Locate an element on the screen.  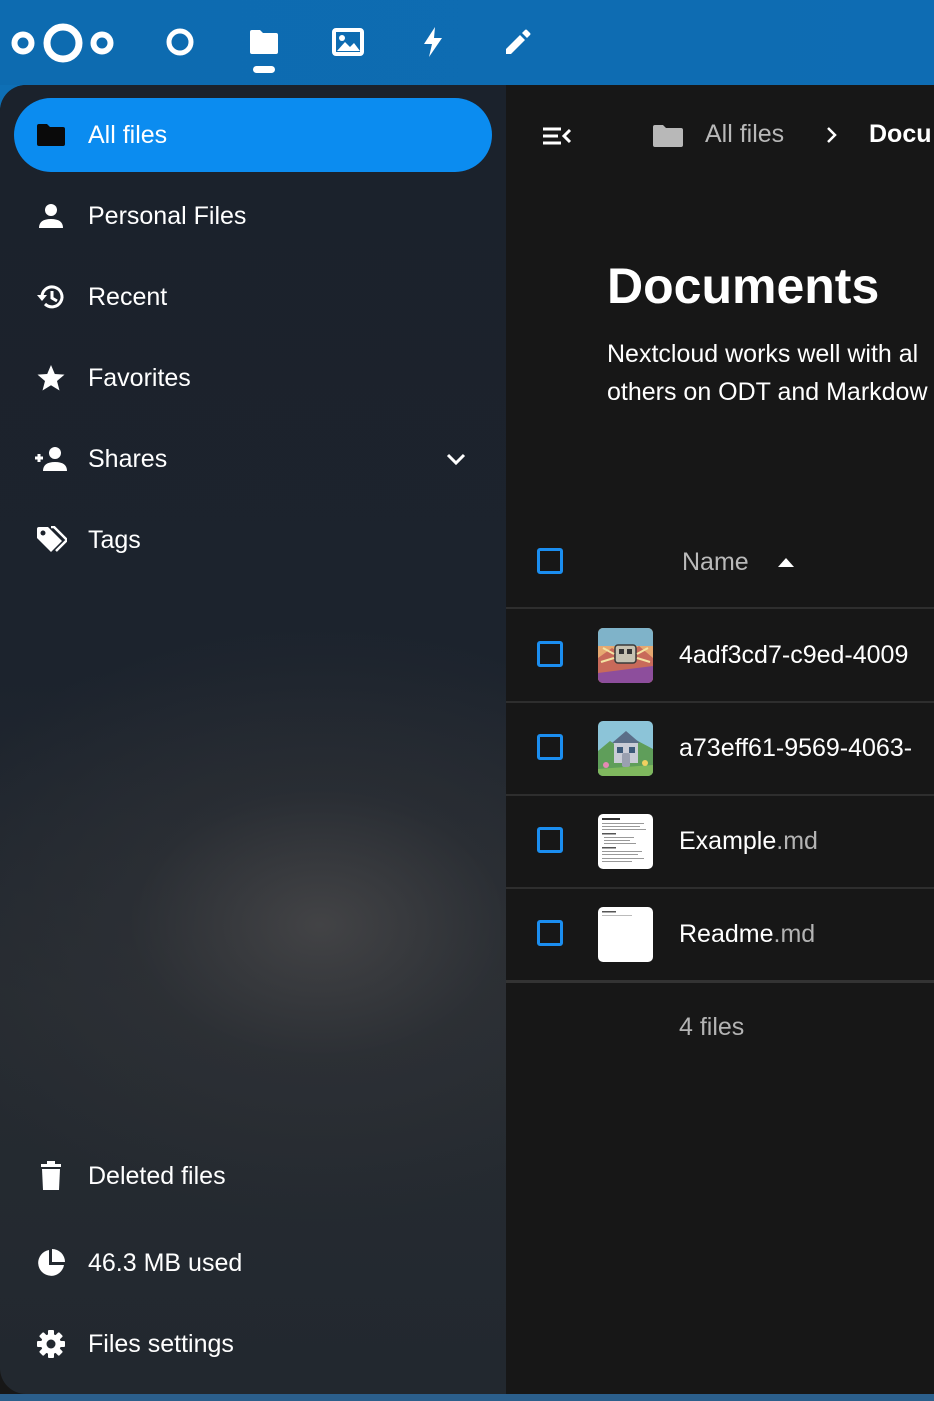
files-settings-label: Files settings is located at coordinates (161, 1343).